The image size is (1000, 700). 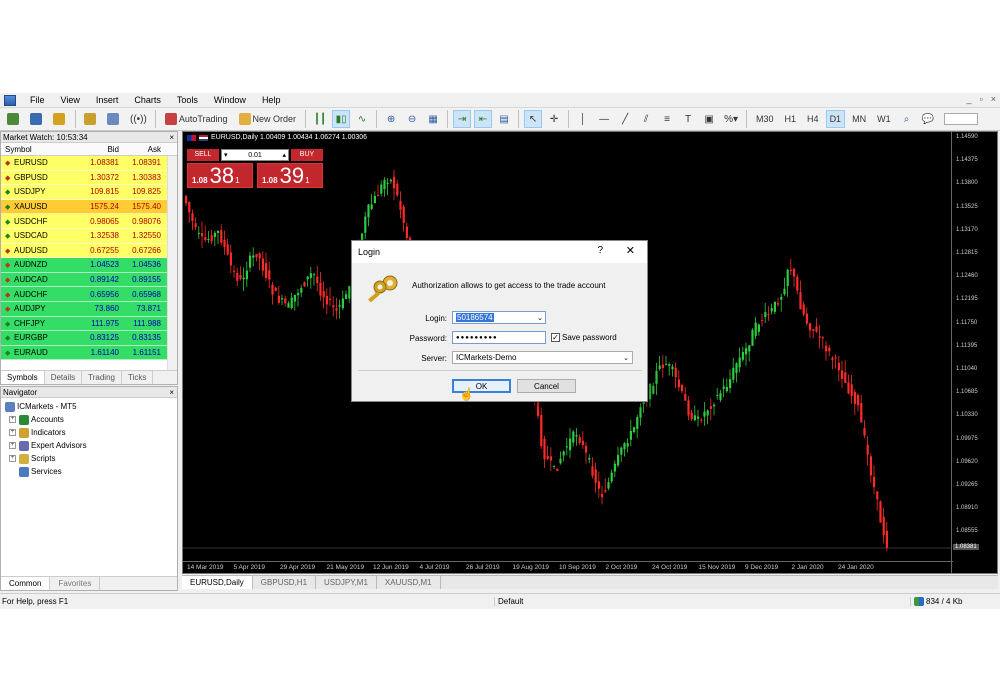 I want to click on volume-down-icon: ▾, so click(x=226, y=155).